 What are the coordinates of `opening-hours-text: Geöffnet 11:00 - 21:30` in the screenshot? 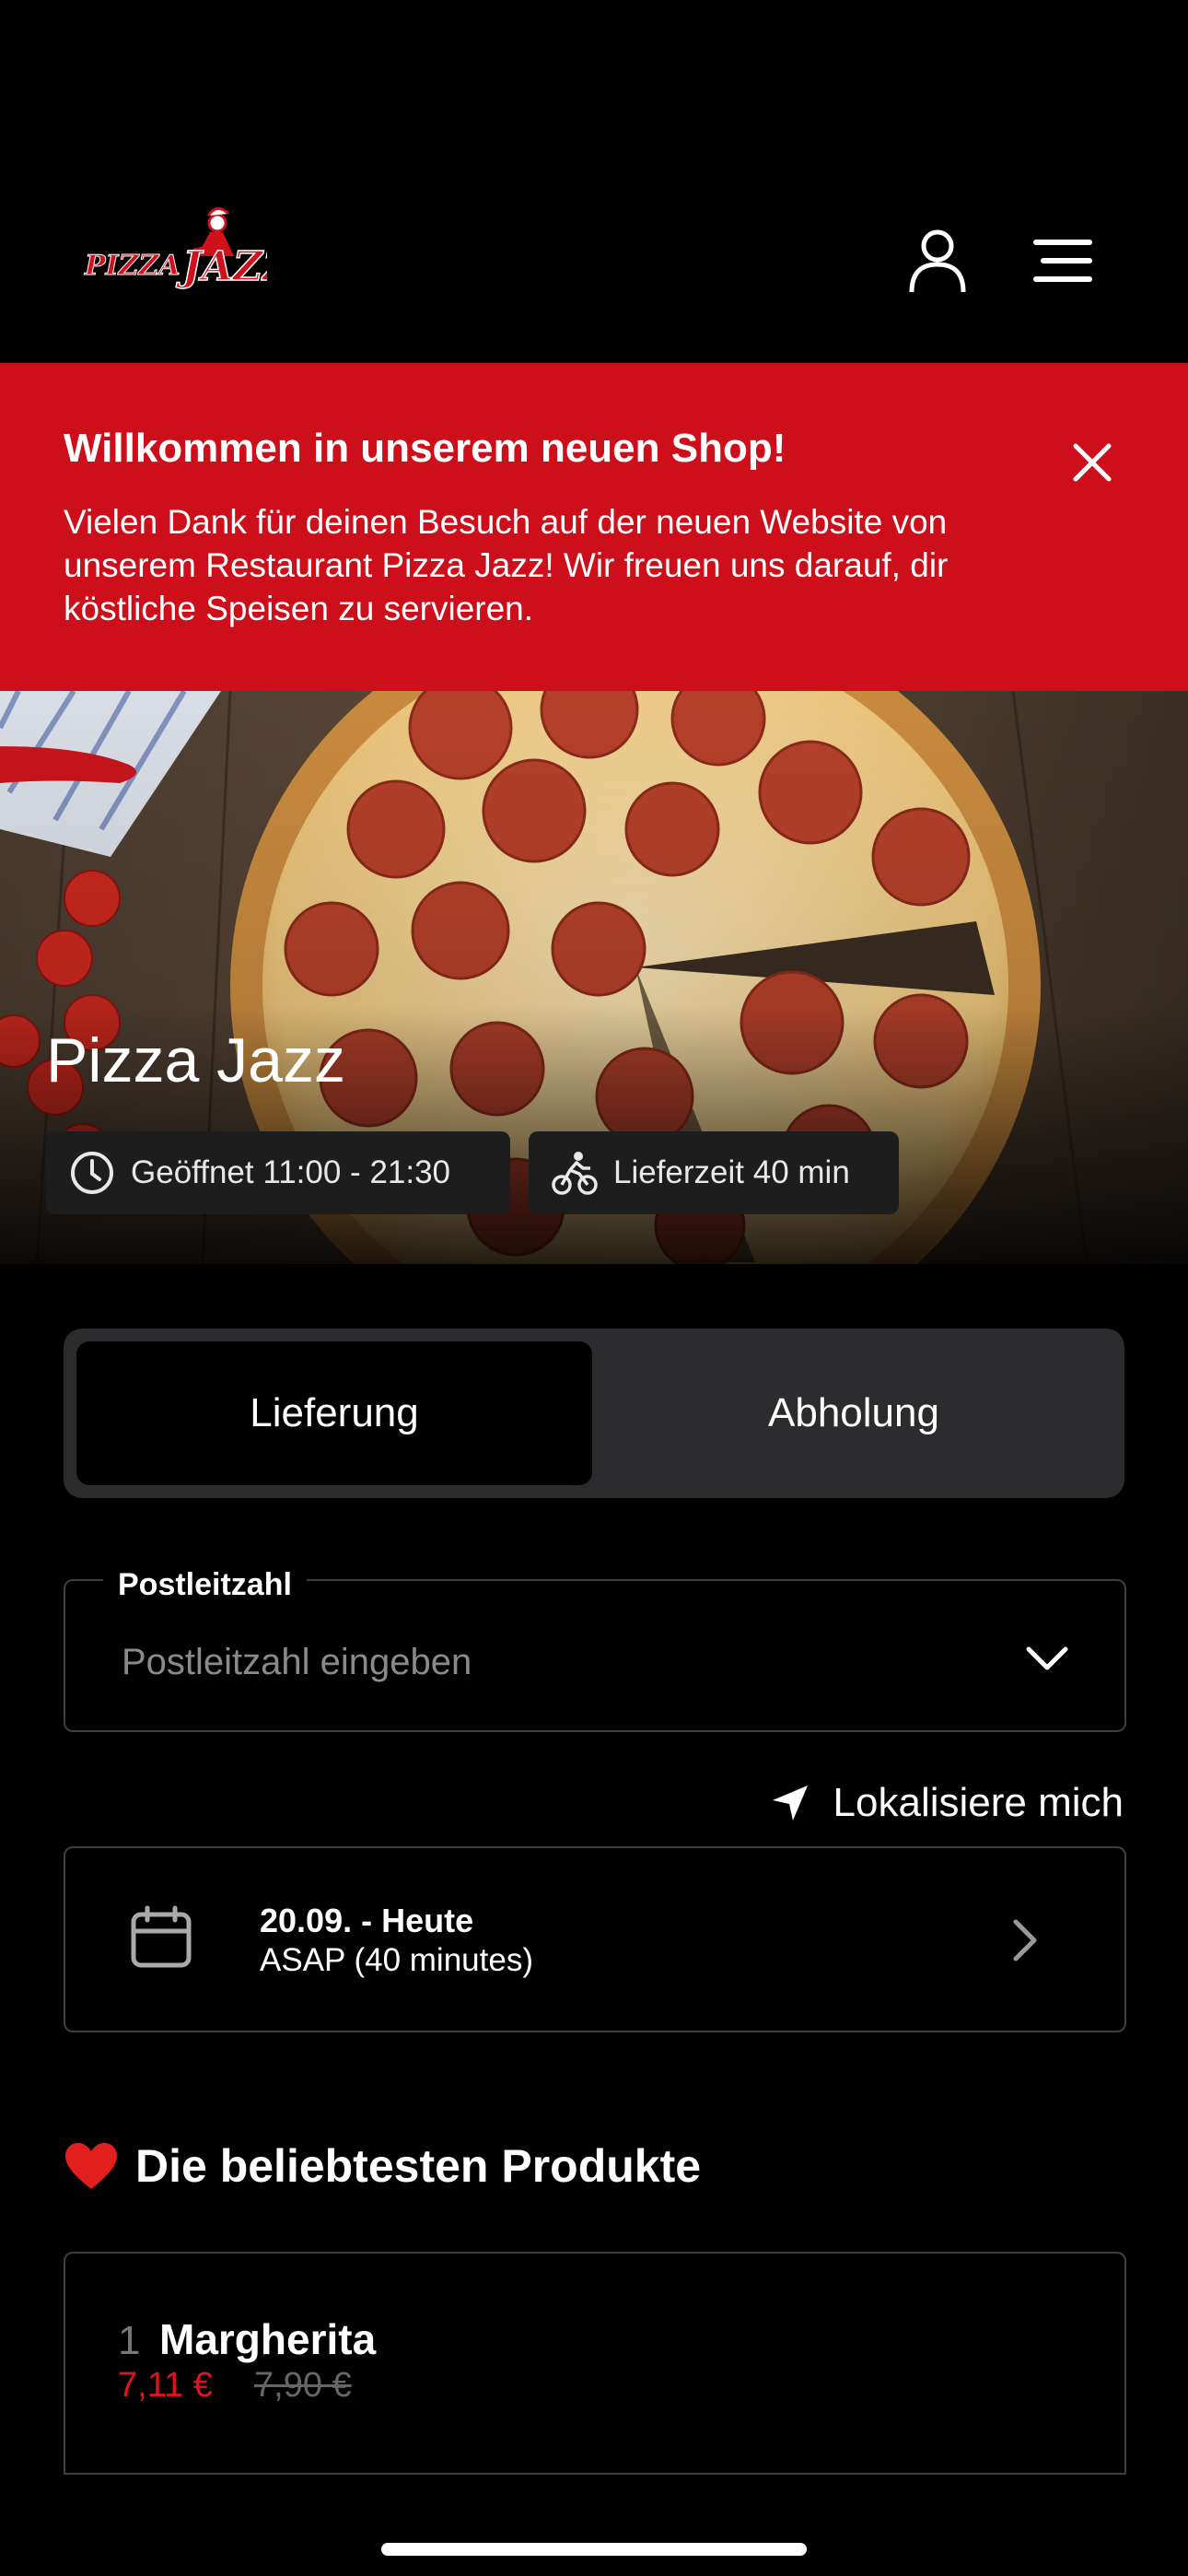 It's located at (291, 1172).